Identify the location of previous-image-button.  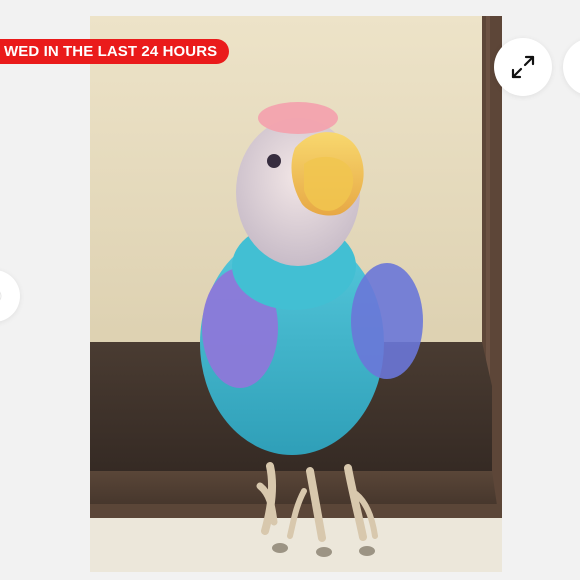
(10, 296).